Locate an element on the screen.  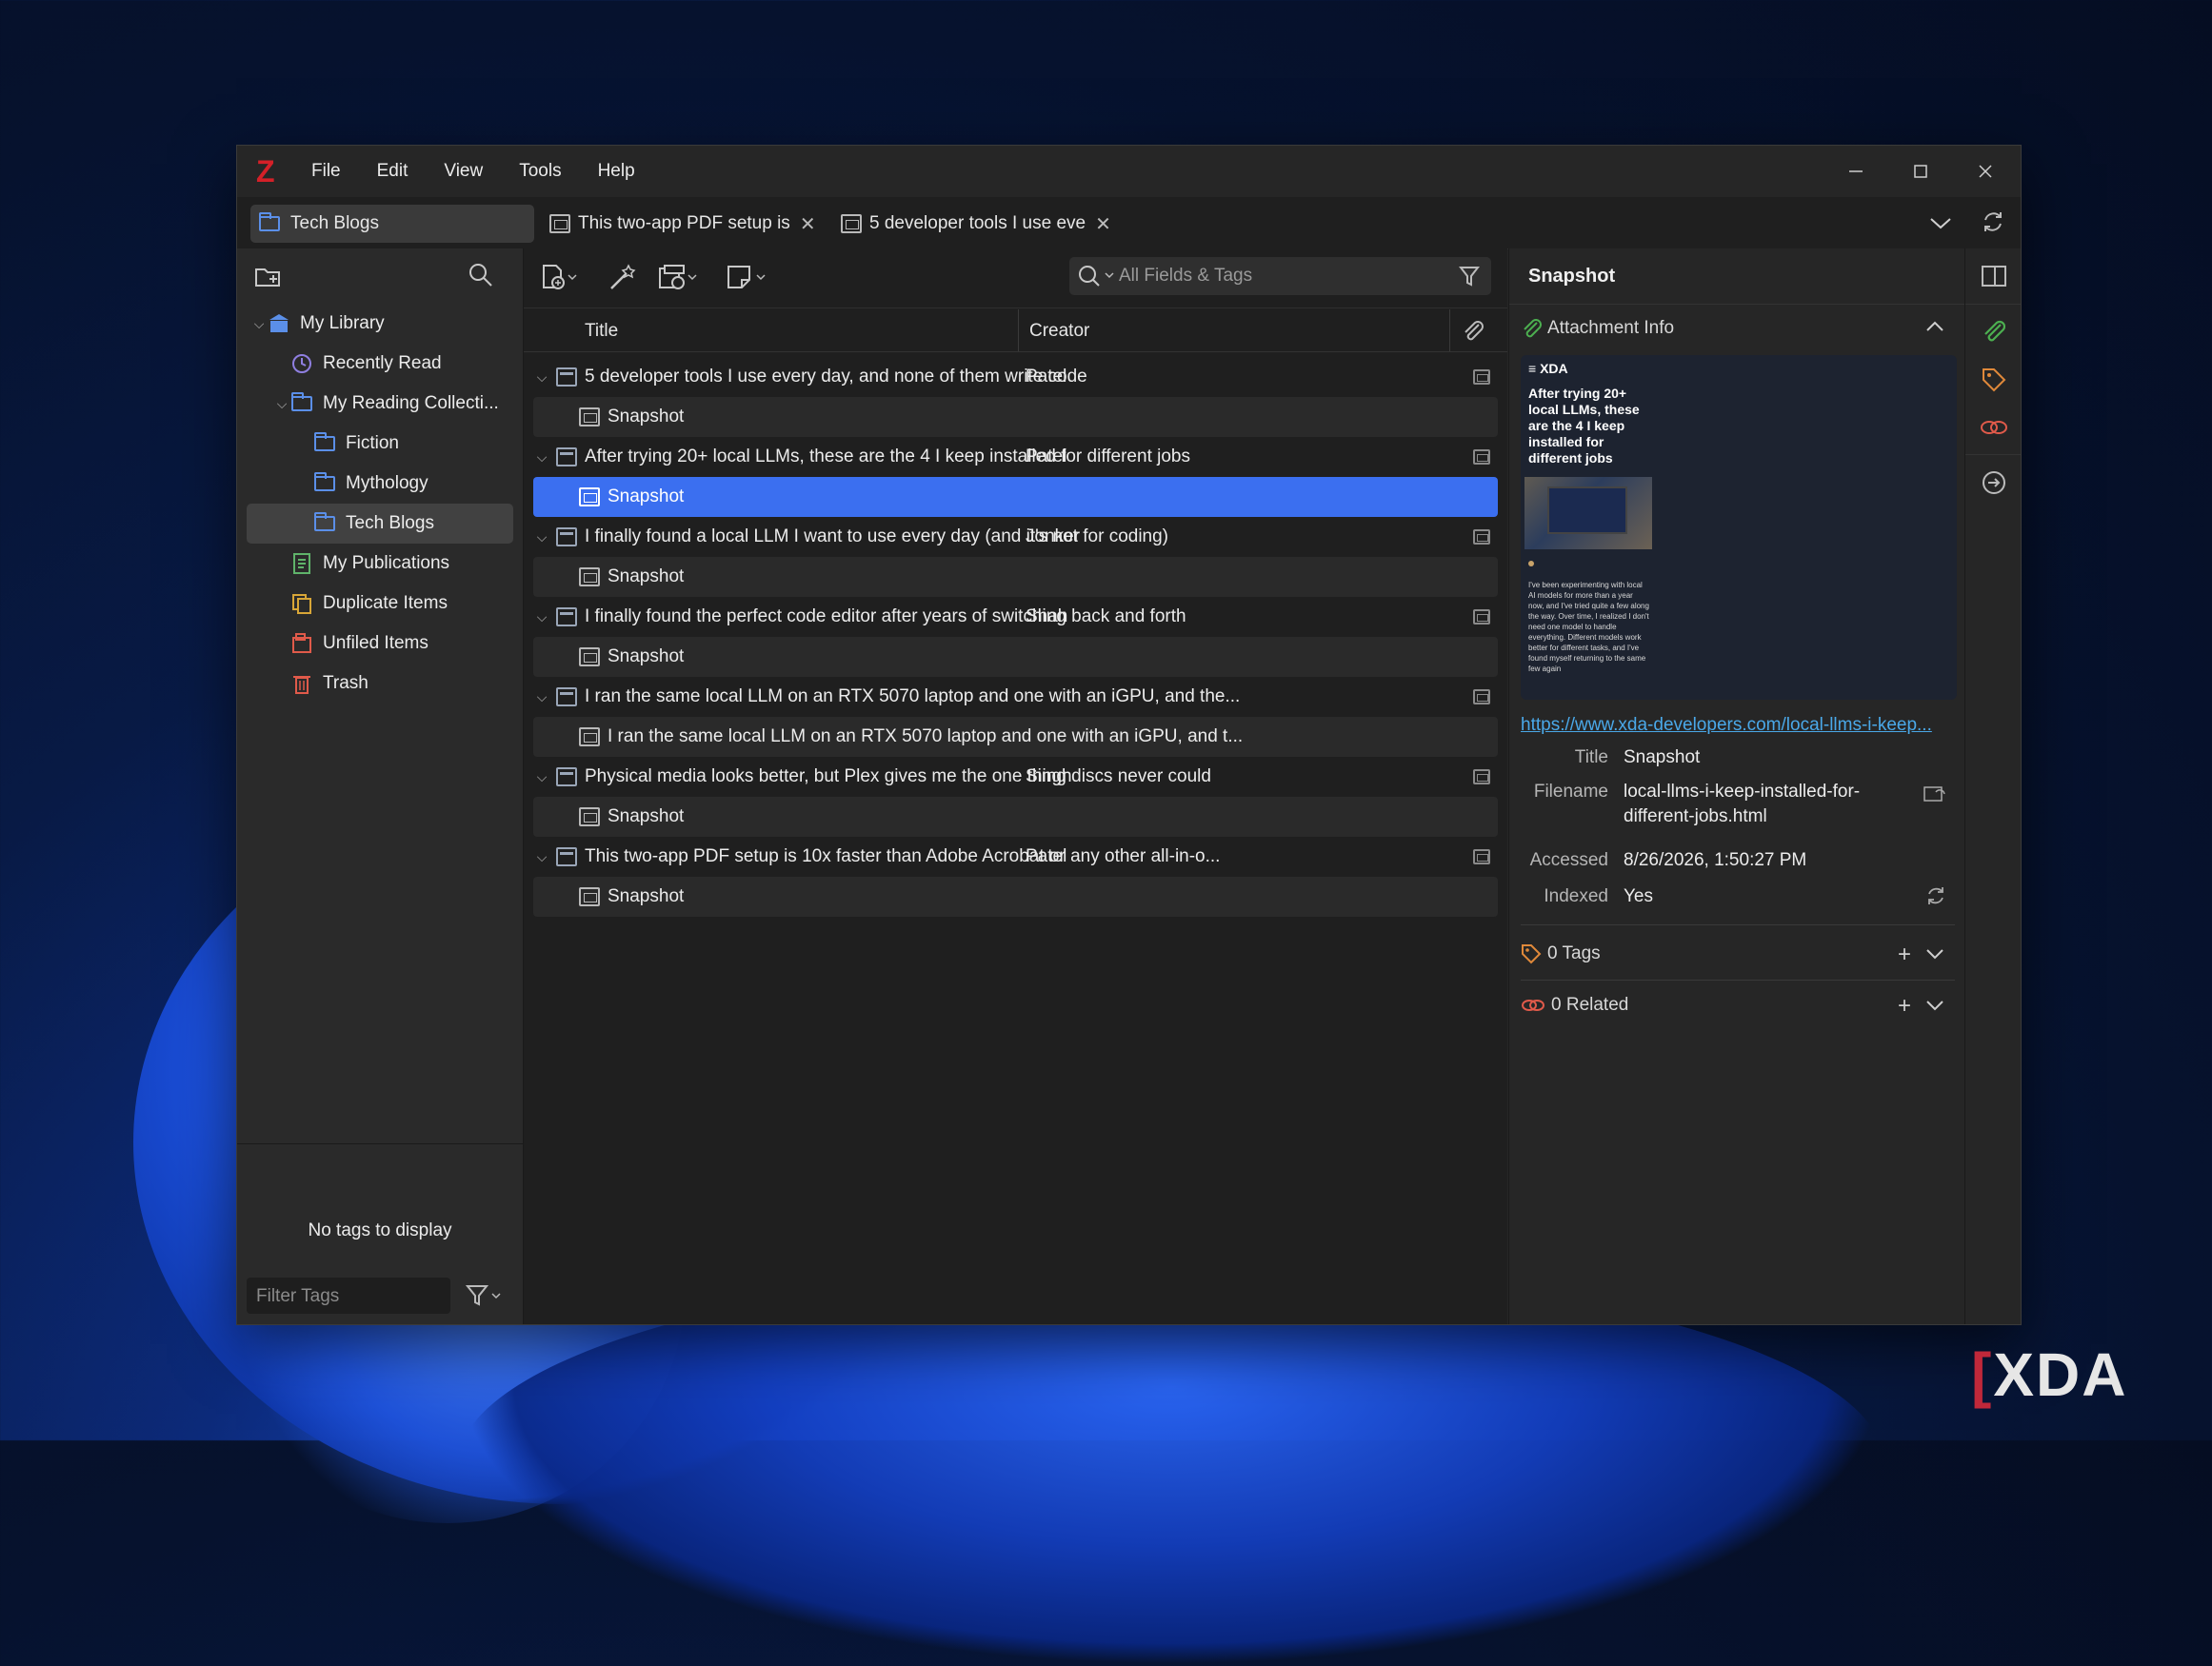
related-nav-icon is located at coordinates (1994, 430).